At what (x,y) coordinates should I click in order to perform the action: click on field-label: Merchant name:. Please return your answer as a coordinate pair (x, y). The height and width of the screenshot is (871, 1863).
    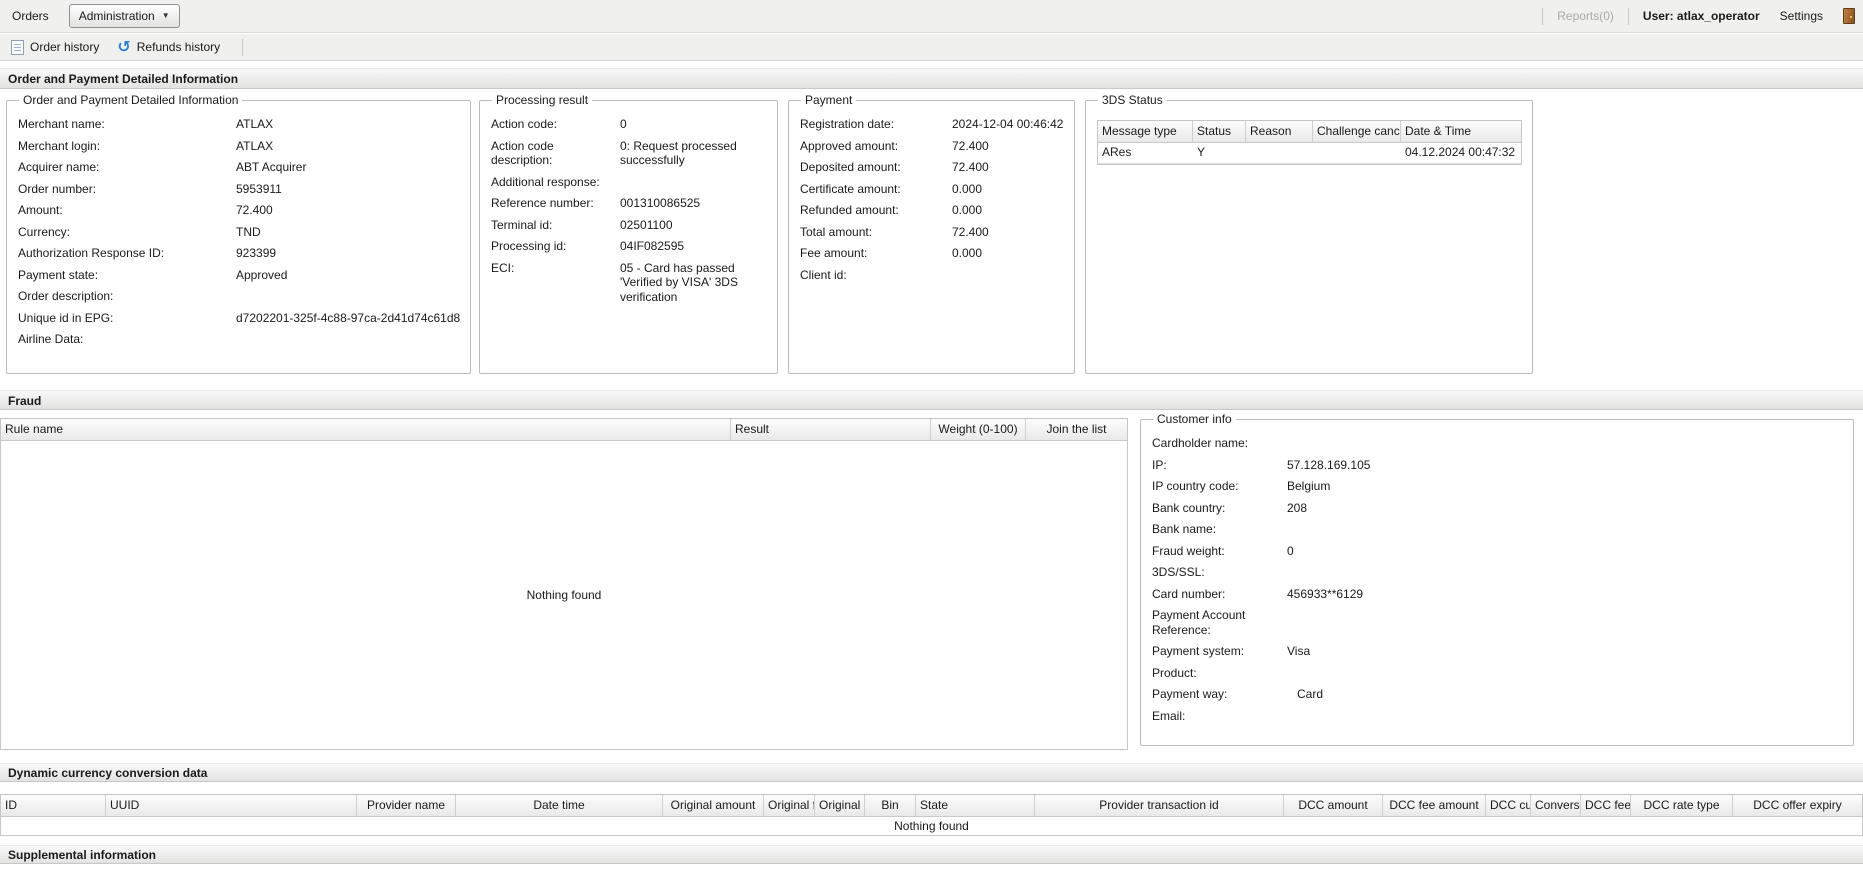
    Looking at the image, I should click on (61, 124).